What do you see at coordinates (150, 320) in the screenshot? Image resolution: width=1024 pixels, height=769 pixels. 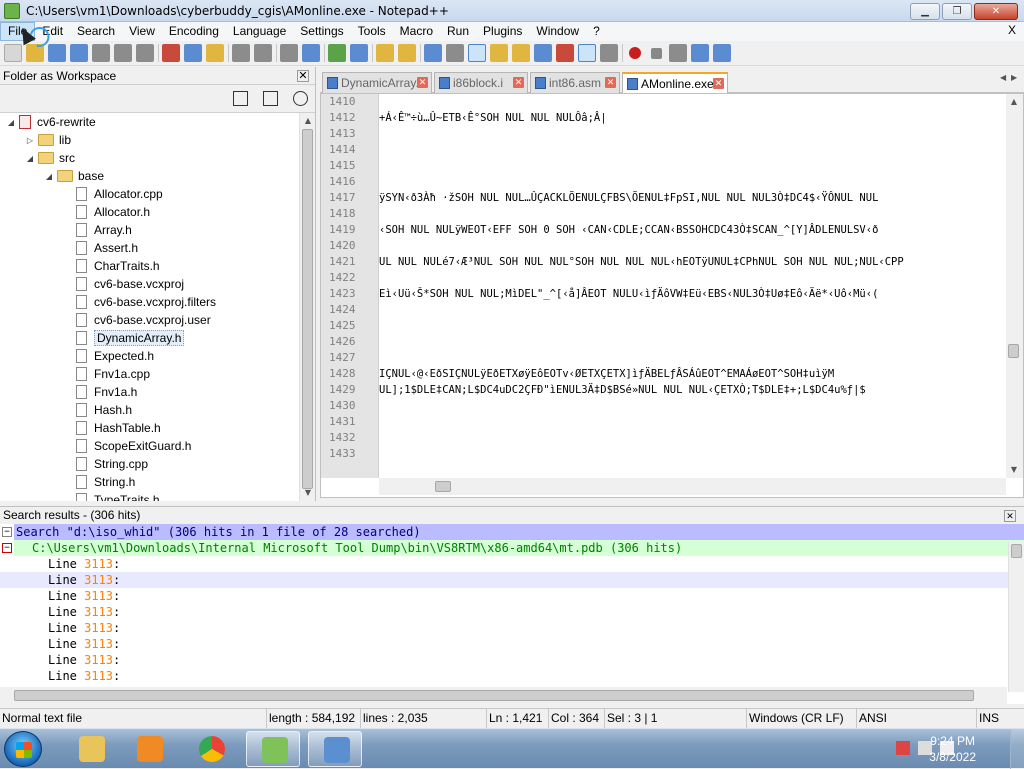 I see `tree-item: cv6-base.vcxproj.user` at bounding box center [150, 320].